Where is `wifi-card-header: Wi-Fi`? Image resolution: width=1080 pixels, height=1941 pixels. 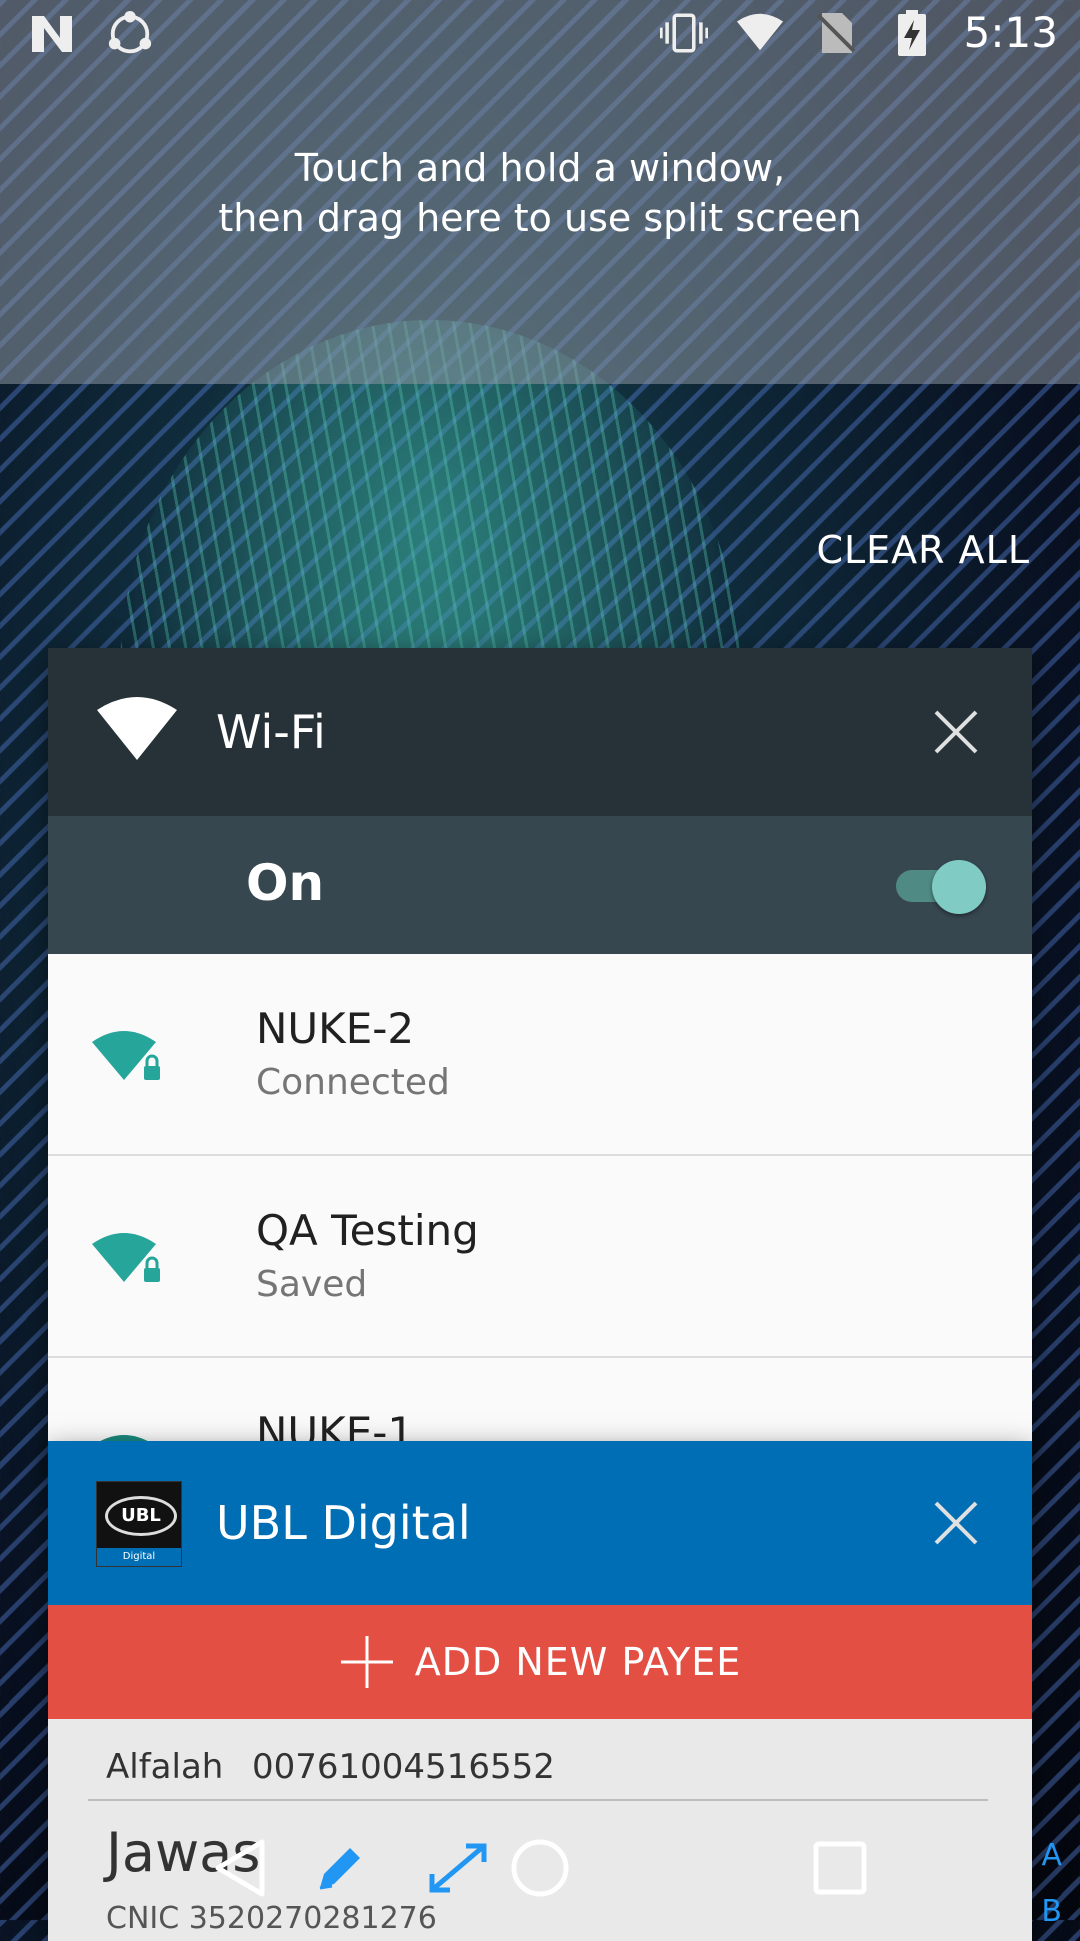 wifi-card-header: Wi-Fi is located at coordinates (540, 732).